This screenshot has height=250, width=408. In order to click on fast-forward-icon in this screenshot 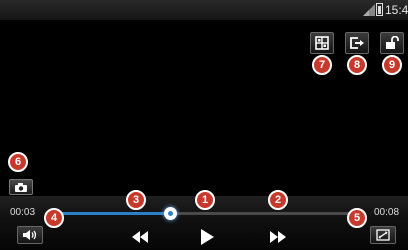, I will do `click(278, 237)`.